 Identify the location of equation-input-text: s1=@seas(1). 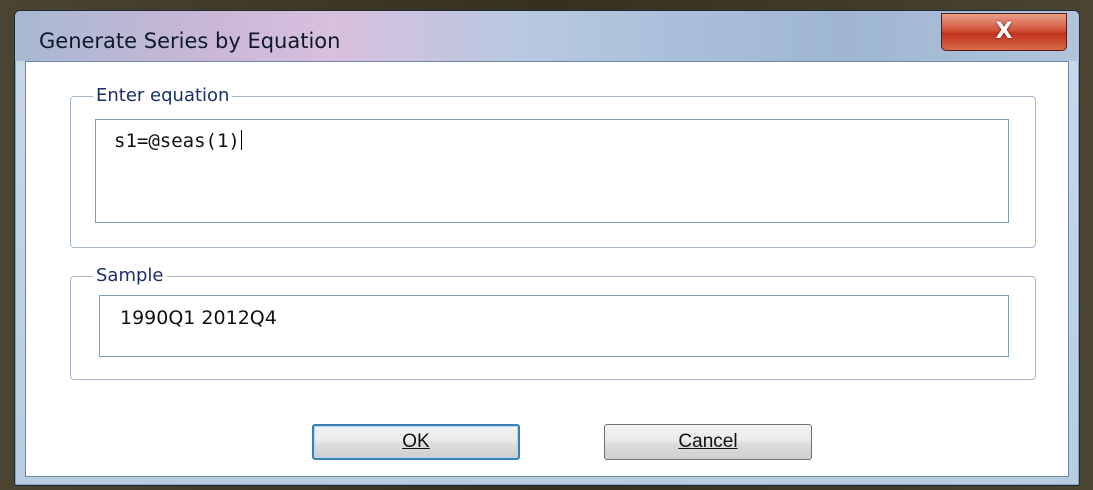
(177, 141).